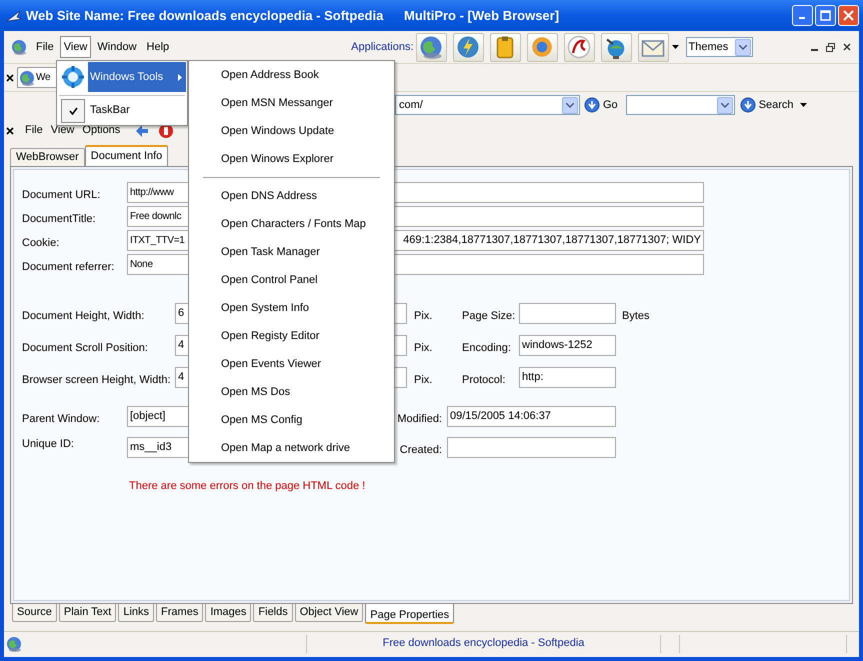 This screenshot has height=661, width=863. I want to click on field-label: Document Scroll Position:, so click(85, 348).